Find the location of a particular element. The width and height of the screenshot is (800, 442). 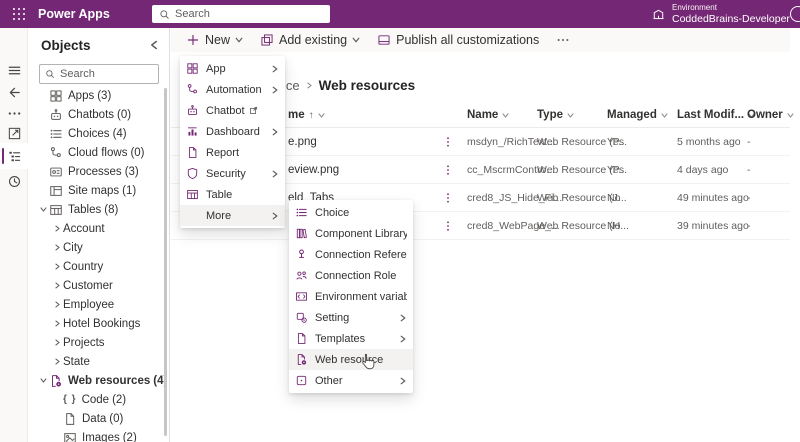

component-library-icon is located at coordinates (301, 233).